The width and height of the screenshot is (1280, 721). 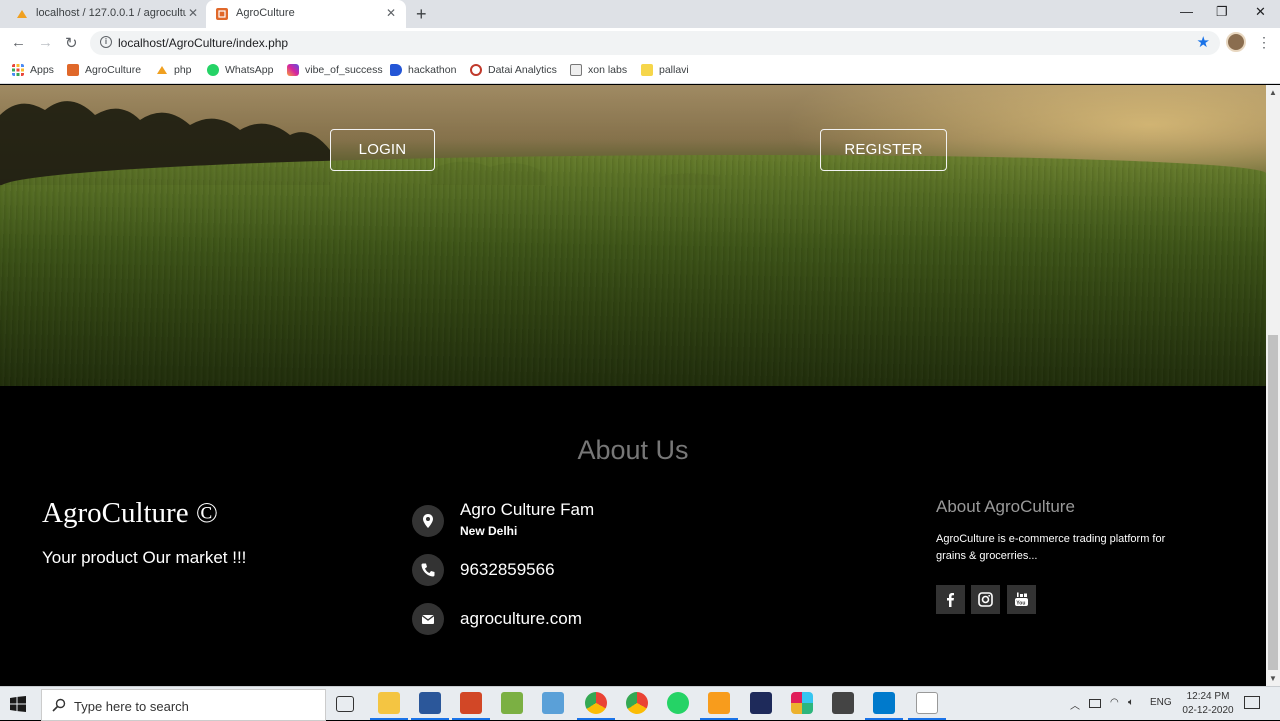 What do you see at coordinates (1264, 42) in the screenshot?
I see `menu-kebab-icon: ⋮` at bounding box center [1264, 42].